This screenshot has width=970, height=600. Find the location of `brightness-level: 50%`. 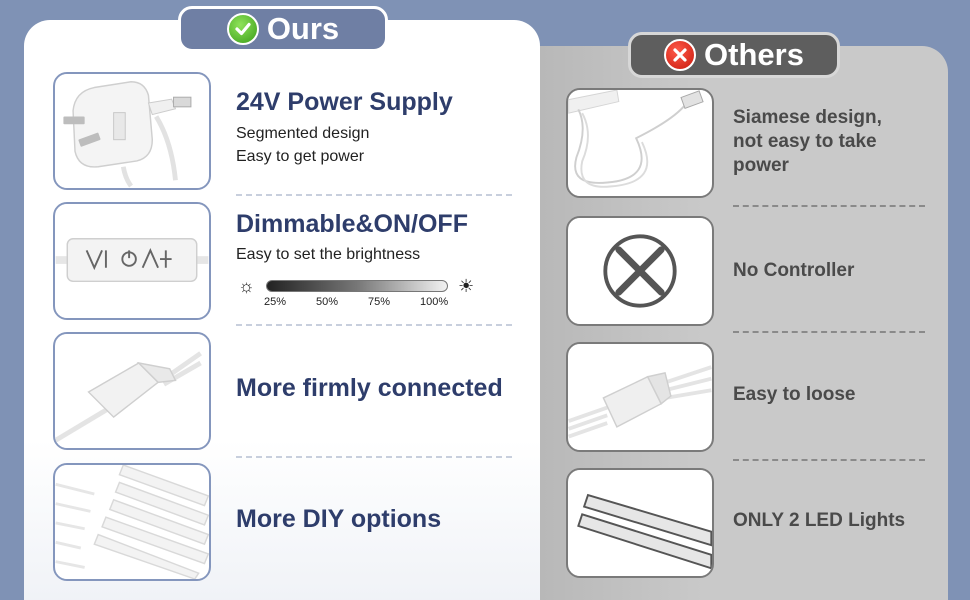

brightness-level: 50% is located at coordinates (327, 302).